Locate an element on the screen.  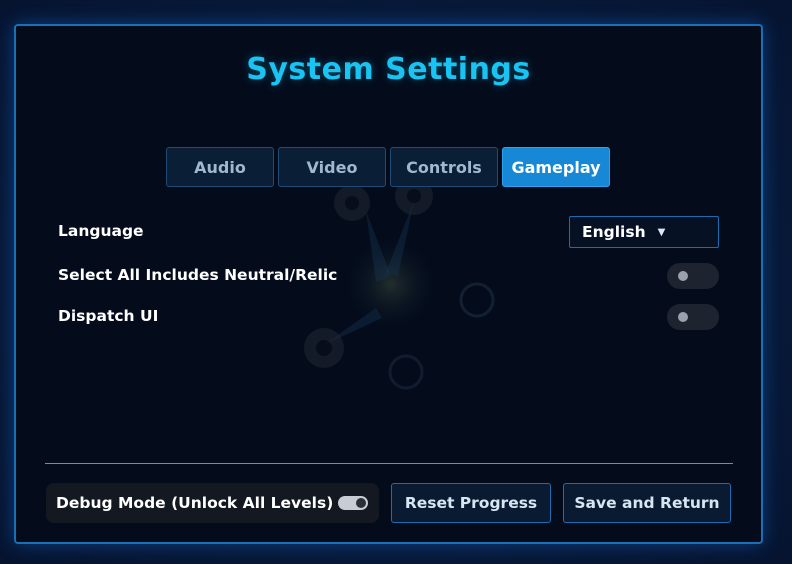
settings-tabs: Audio Video Controls Gameplay is located at coordinates (388, 167).